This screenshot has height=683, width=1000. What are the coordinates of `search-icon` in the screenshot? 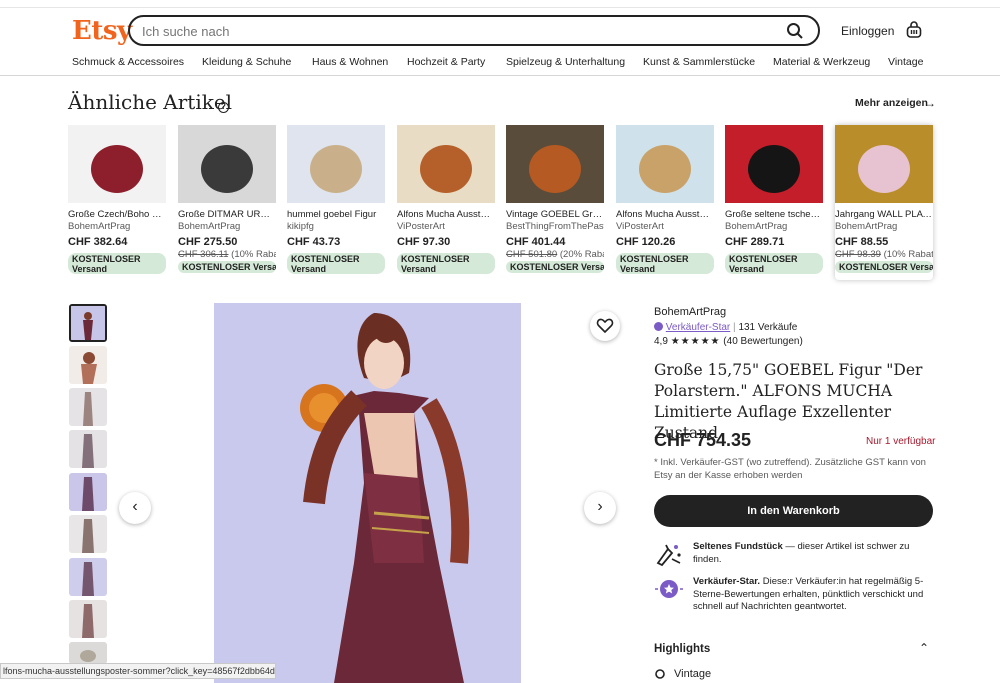 It's located at (795, 31).